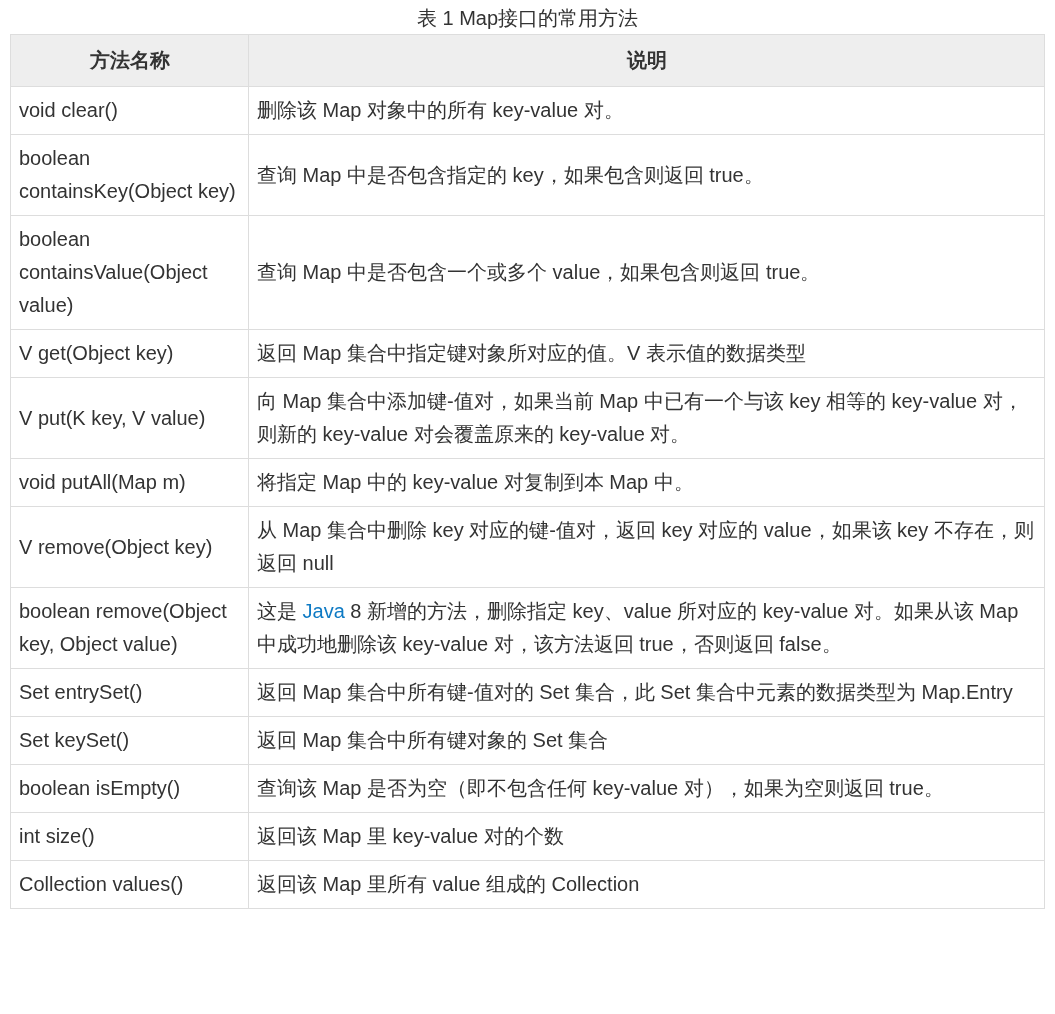  I want to click on table-cell: 这是 Java 8 新增的方法，删除指定 key、value 所对应的 key-value 对。如果从该 Map 中成功地删除该 key-value 对，该方法返回 true，否则返回 false。, so click(646, 628).